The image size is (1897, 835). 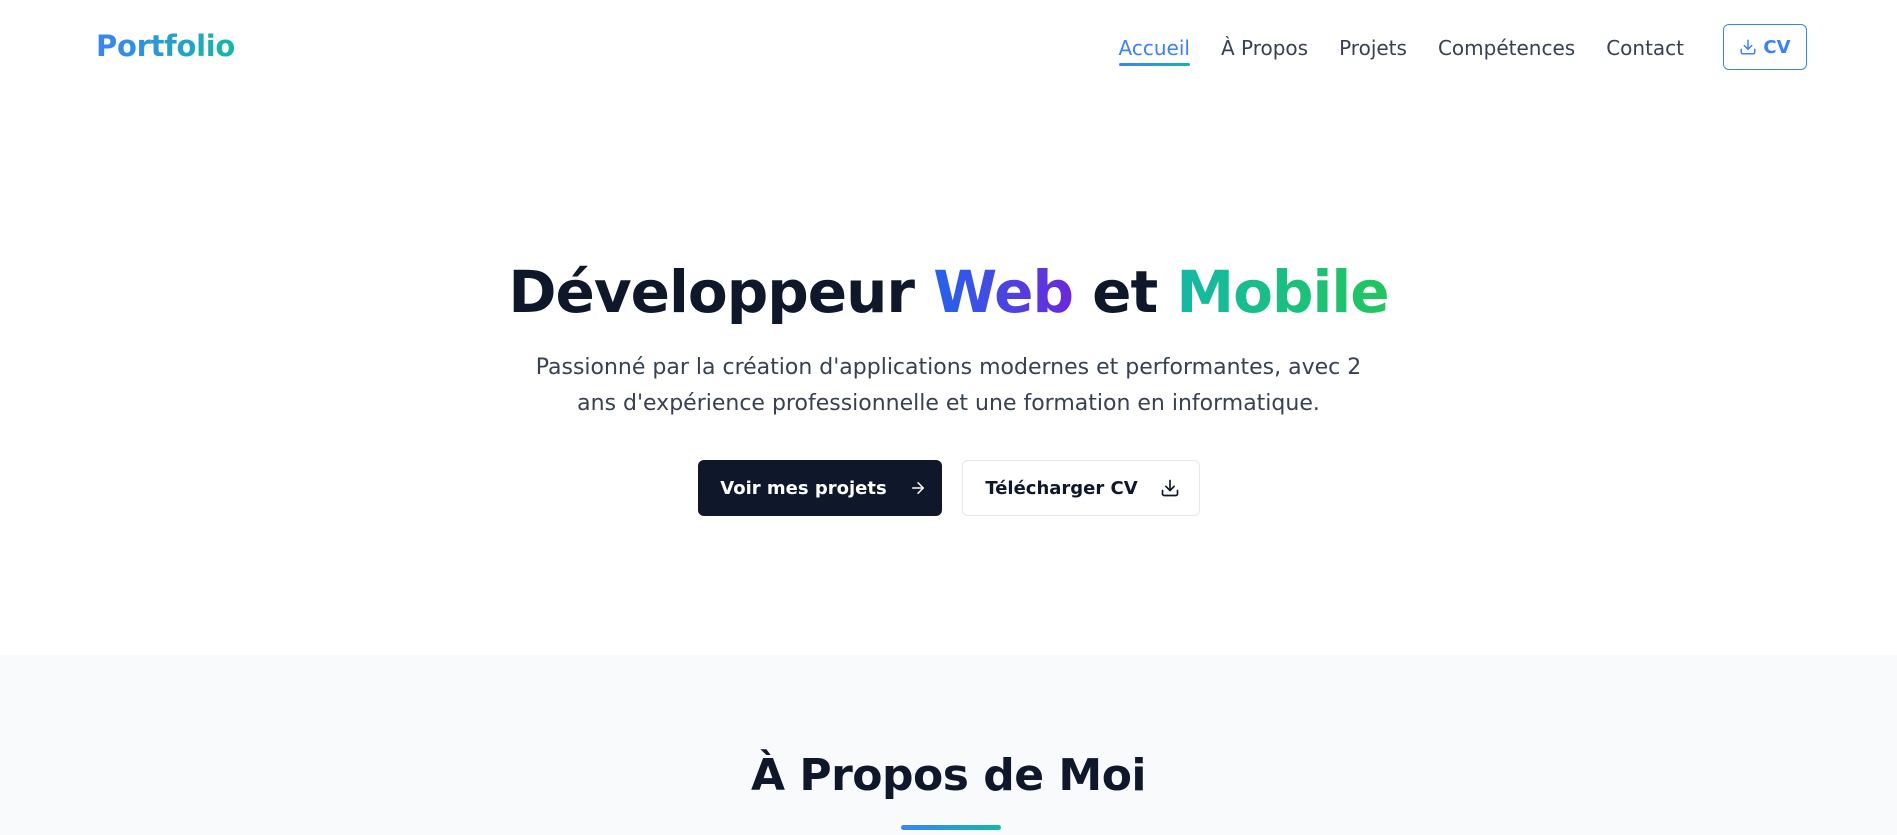 I want to click on logo: Portfolio, so click(x=165, y=46).